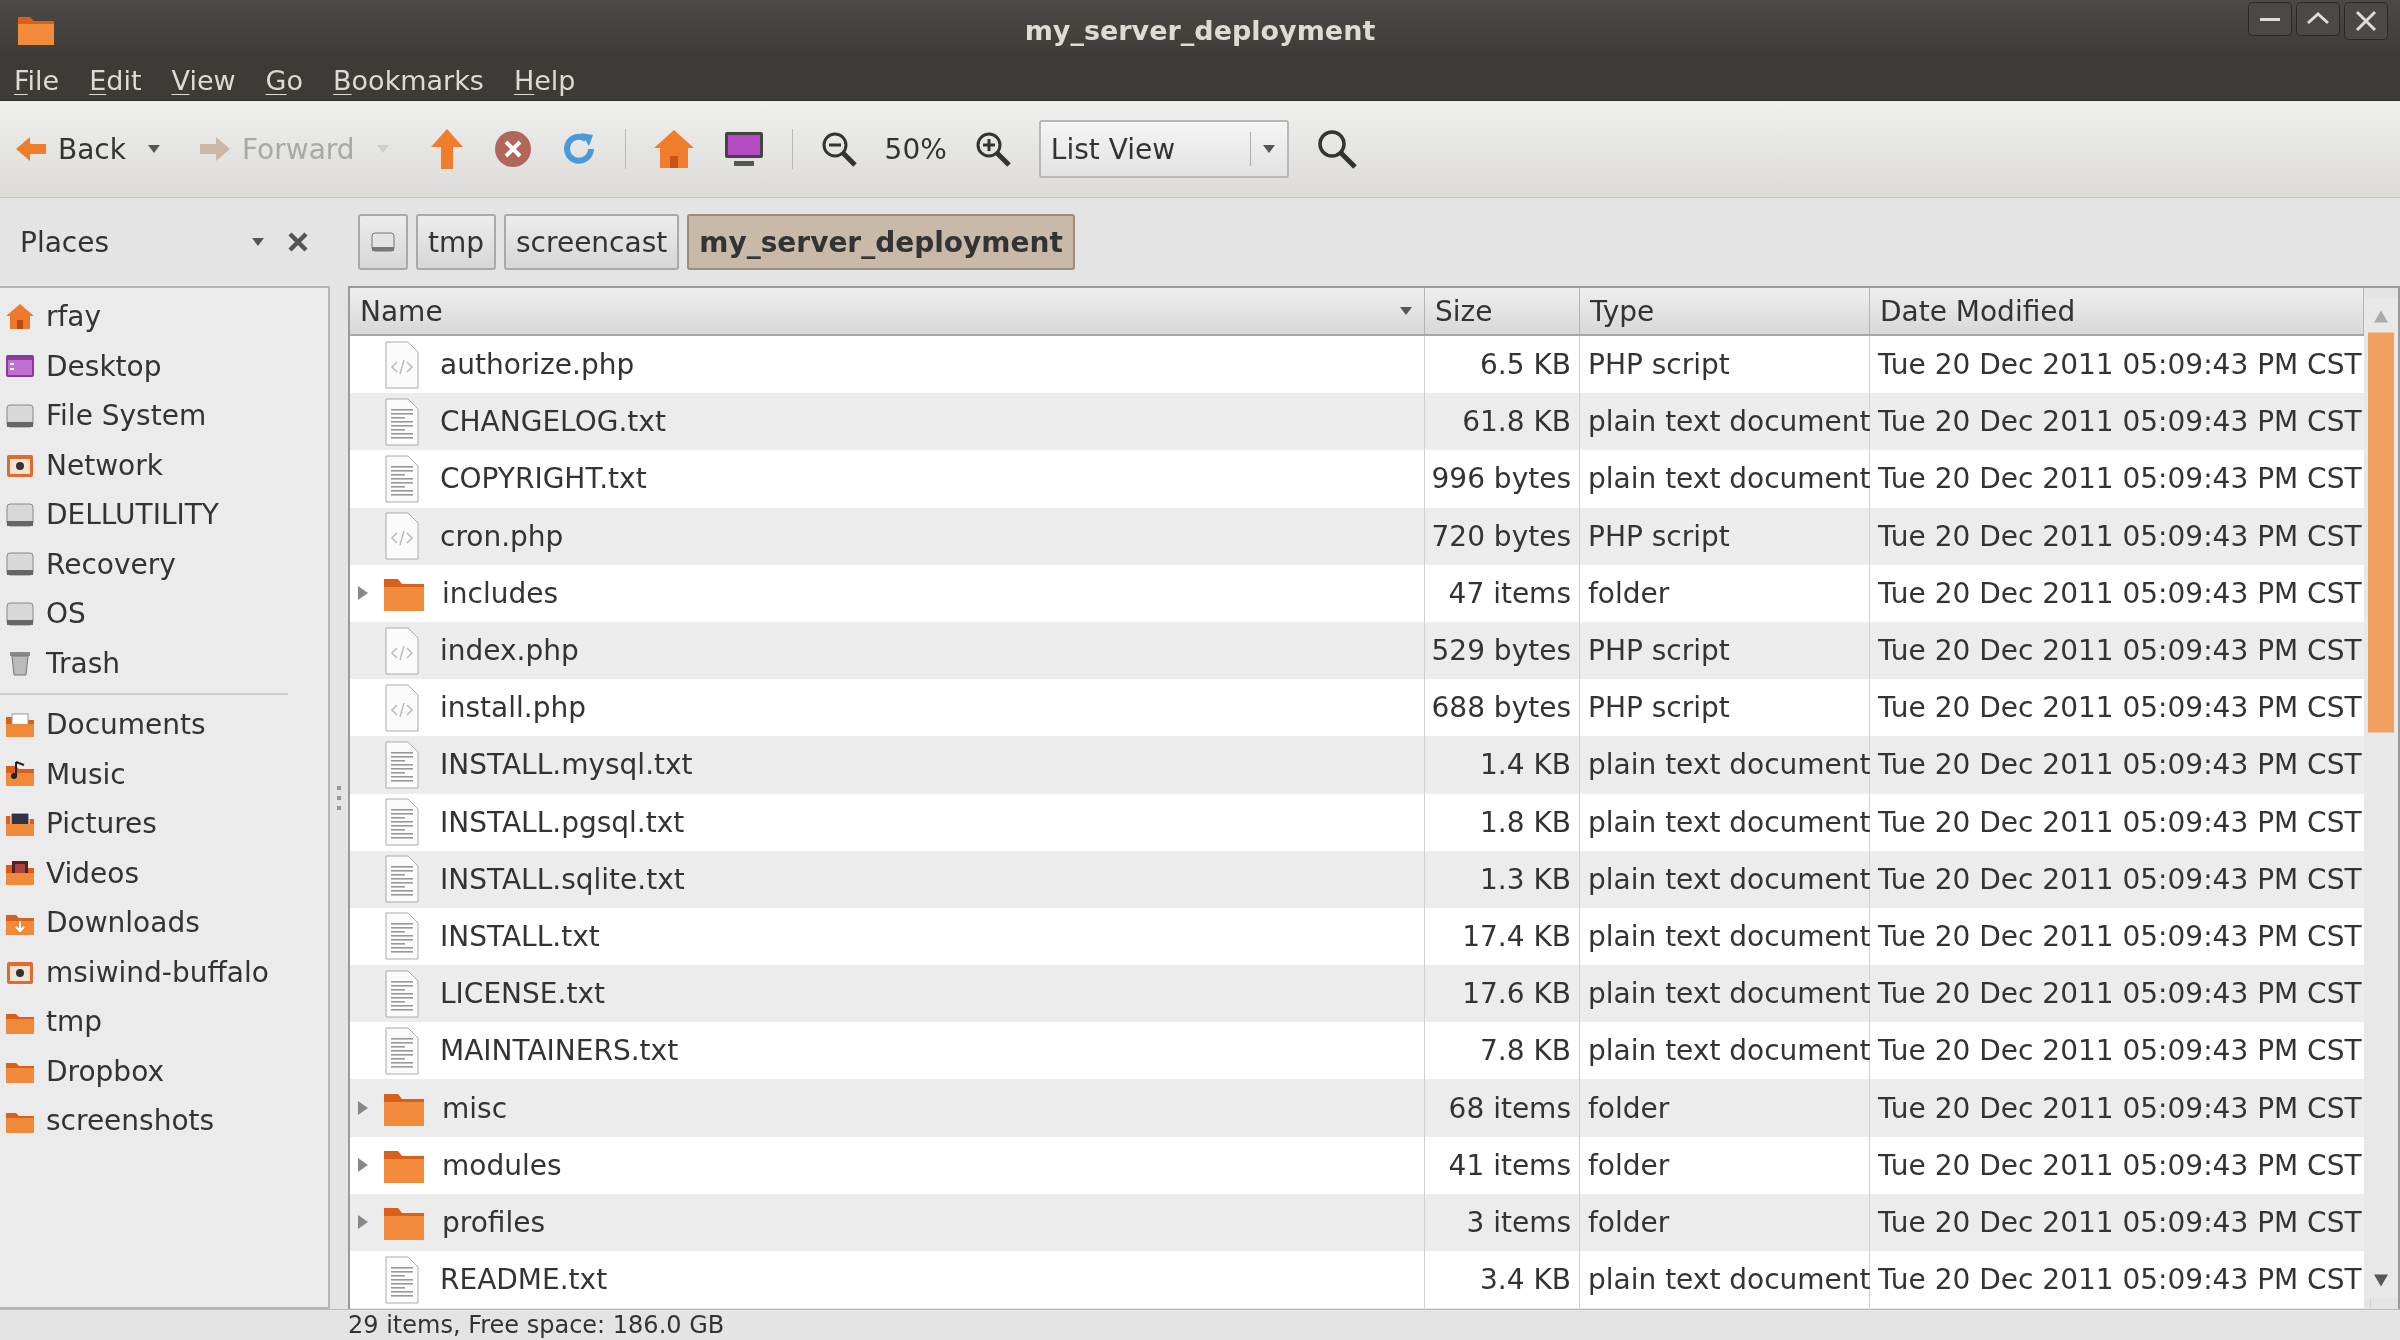 The image size is (2400, 1340). Describe the element at coordinates (101, 824) in the screenshot. I see `sidebar-item: Pictures` at that location.